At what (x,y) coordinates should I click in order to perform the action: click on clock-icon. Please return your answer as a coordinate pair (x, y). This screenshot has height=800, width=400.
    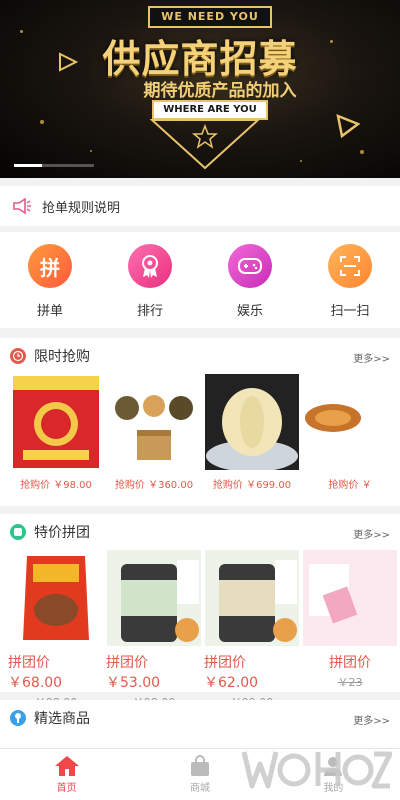
    Looking at the image, I should click on (18, 356).